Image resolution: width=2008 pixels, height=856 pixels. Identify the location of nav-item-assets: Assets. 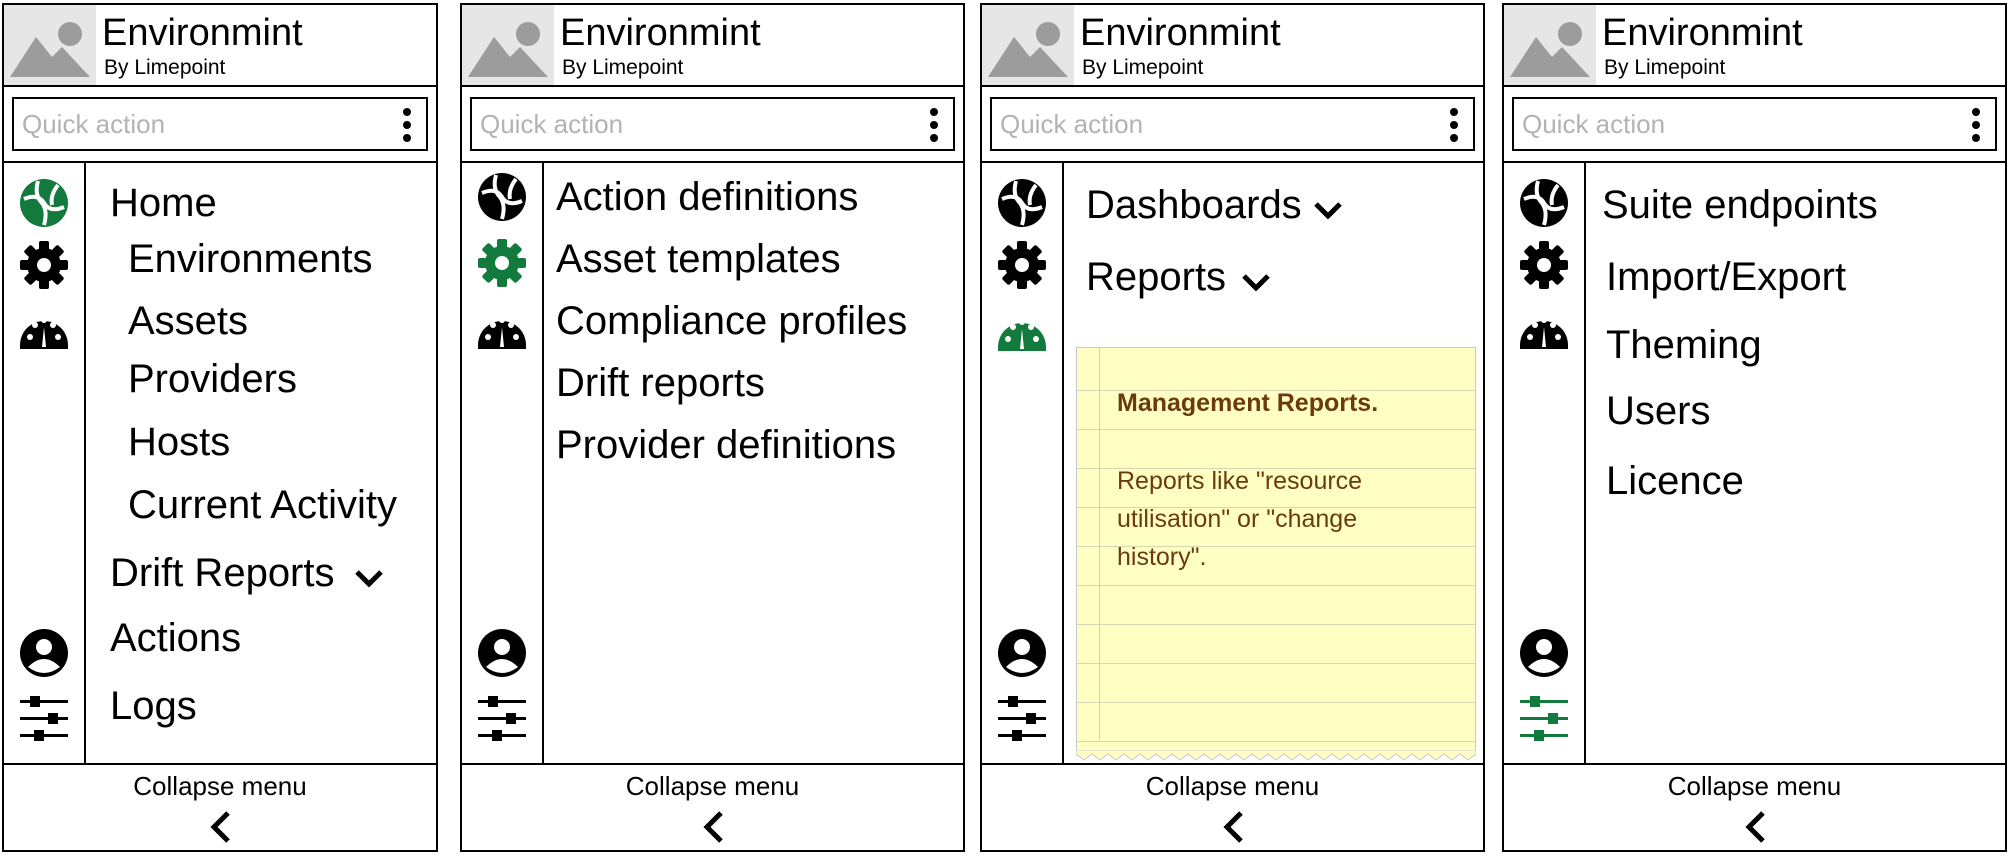
(188, 321).